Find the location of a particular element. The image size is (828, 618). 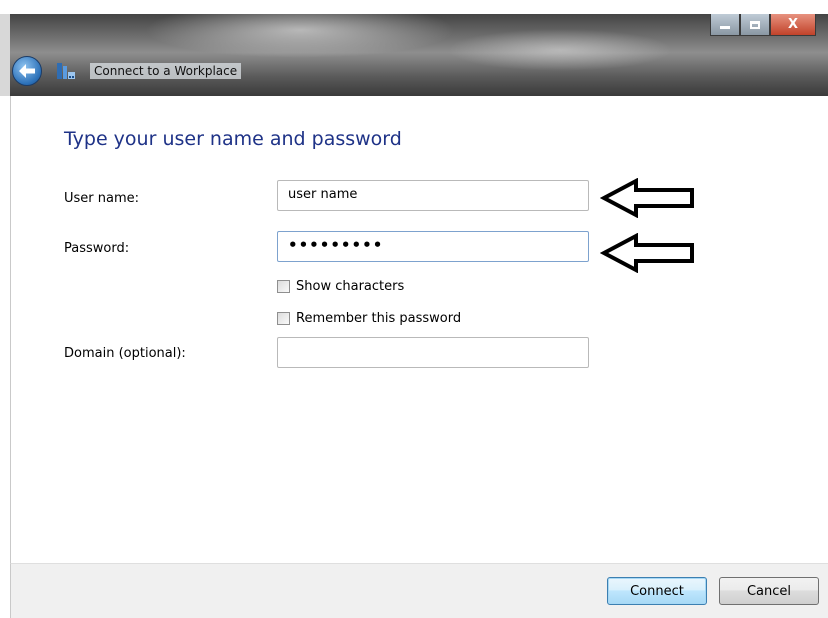

username-label: User name: is located at coordinates (102, 198).